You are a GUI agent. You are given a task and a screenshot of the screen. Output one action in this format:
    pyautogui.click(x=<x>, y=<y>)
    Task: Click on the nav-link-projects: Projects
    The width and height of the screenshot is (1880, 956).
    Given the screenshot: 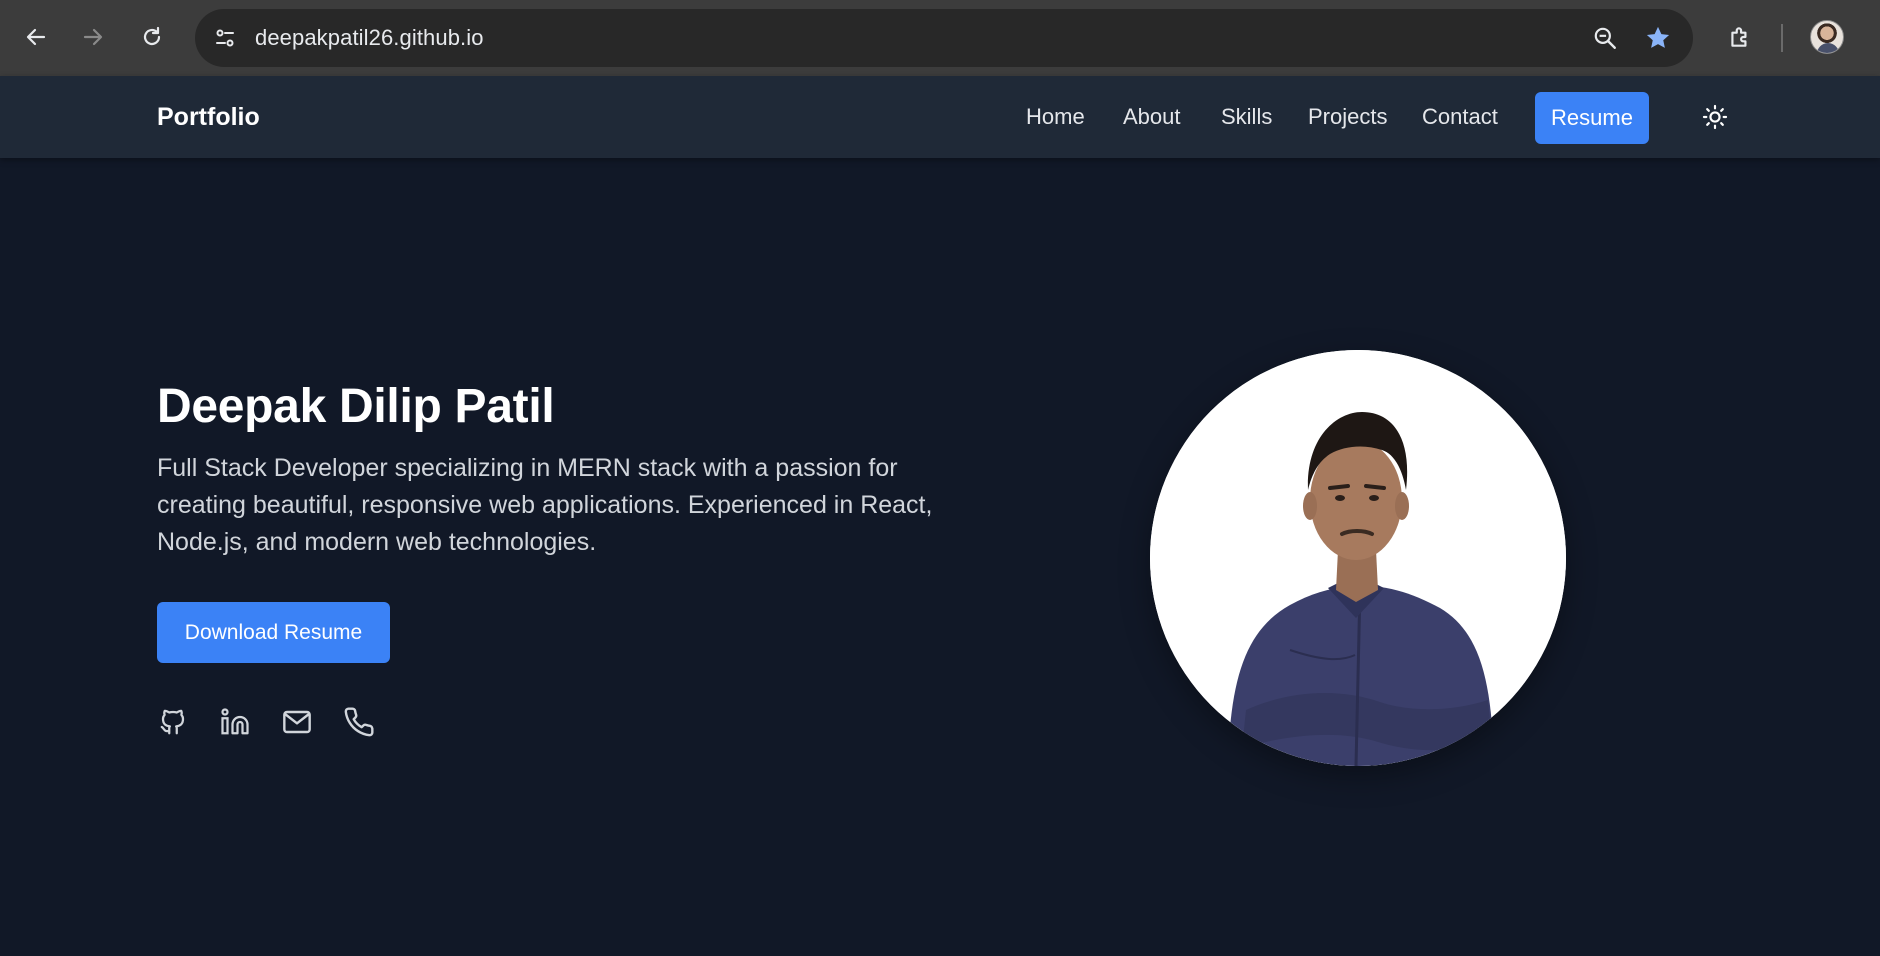 What is the action you would take?
    pyautogui.click(x=1347, y=117)
    